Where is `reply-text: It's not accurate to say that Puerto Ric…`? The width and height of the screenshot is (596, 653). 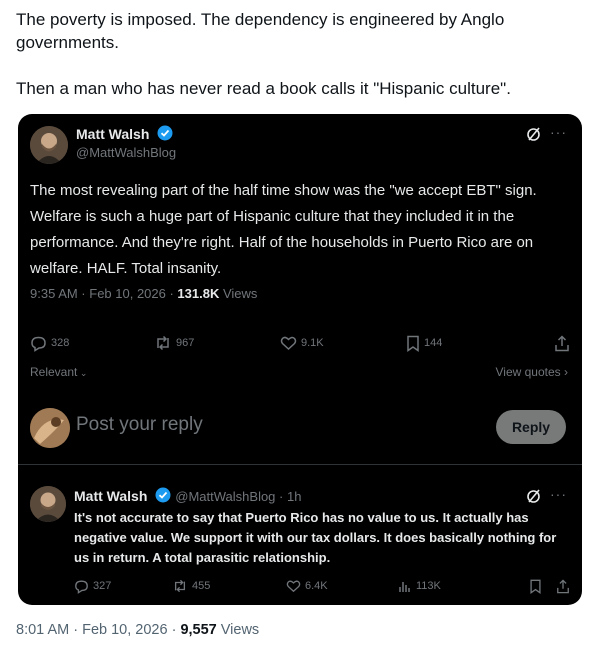
reply-text: It's not accurate to say that Puerto Ric… is located at coordinates (315, 537).